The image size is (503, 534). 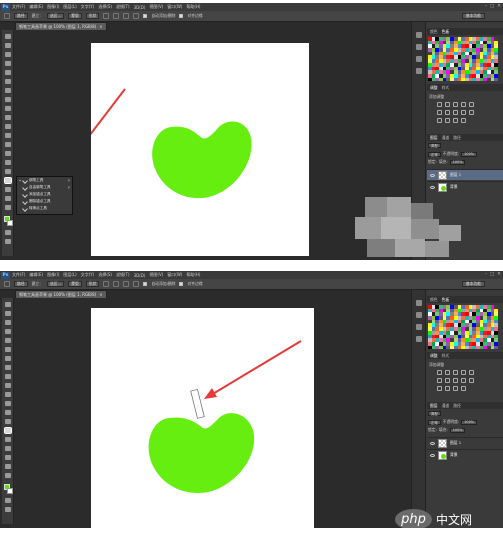 What do you see at coordinates (8, 36) in the screenshot?
I see `move-tool-icon` at bounding box center [8, 36].